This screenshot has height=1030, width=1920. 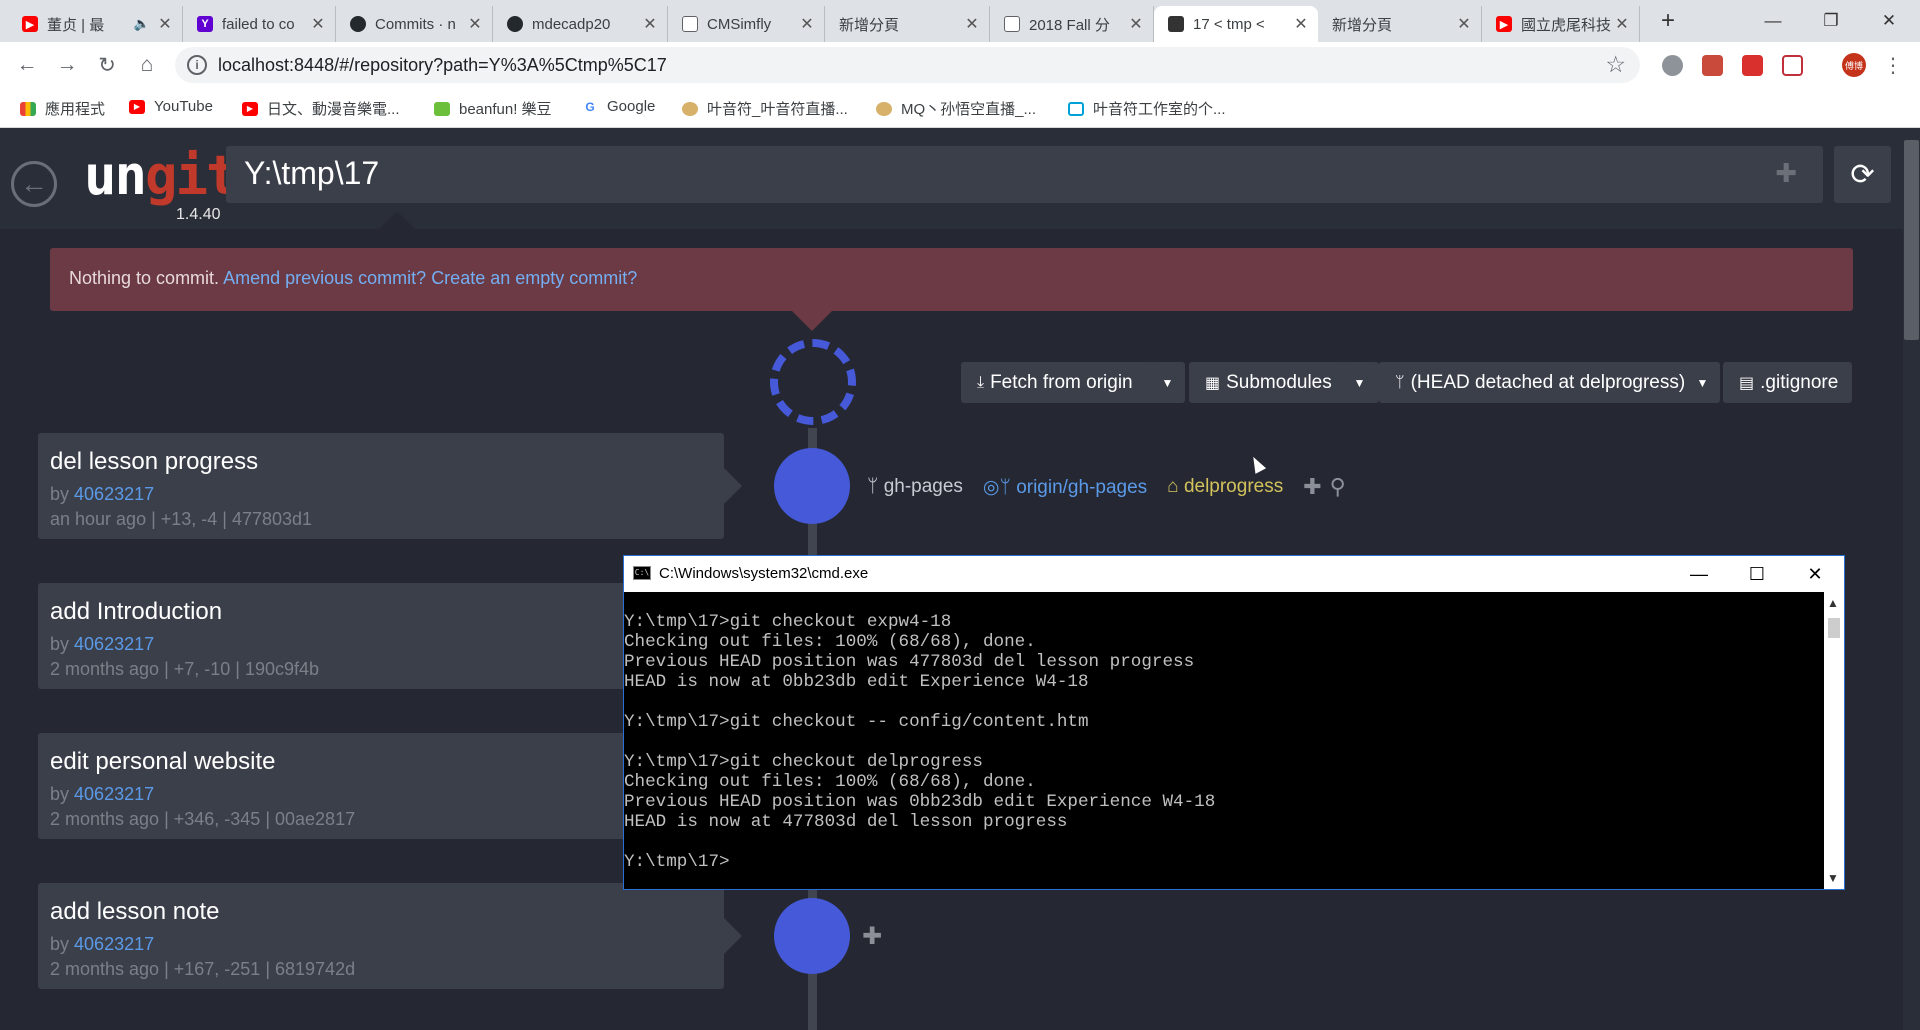 What do you see at coordinates (75, 109) in the screenshot?
I see `bookmark-label: 應用程式` at bounding box center [75, 109].